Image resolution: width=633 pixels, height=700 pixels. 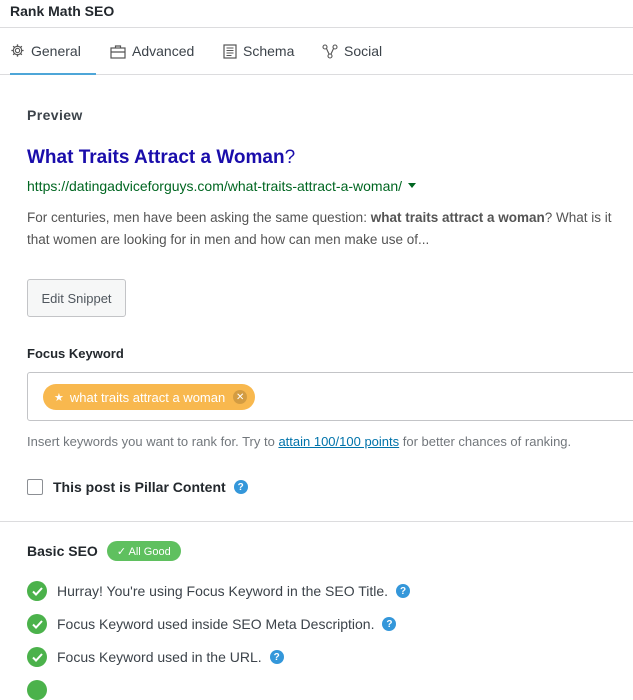 I want to click on keyword-tag: ★ what traits attract a woman ✕, so click(x=149, y=397).